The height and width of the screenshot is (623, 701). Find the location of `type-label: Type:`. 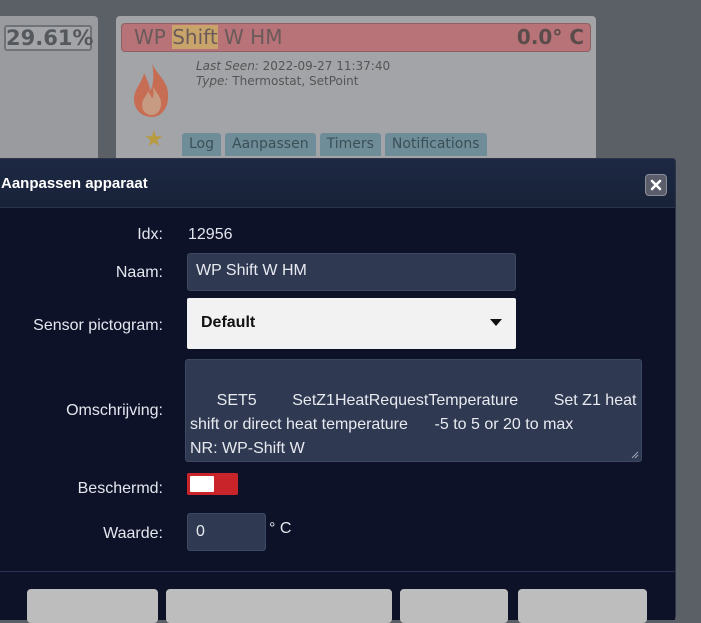

type-label: Type: is located at coordinates (212, 81).